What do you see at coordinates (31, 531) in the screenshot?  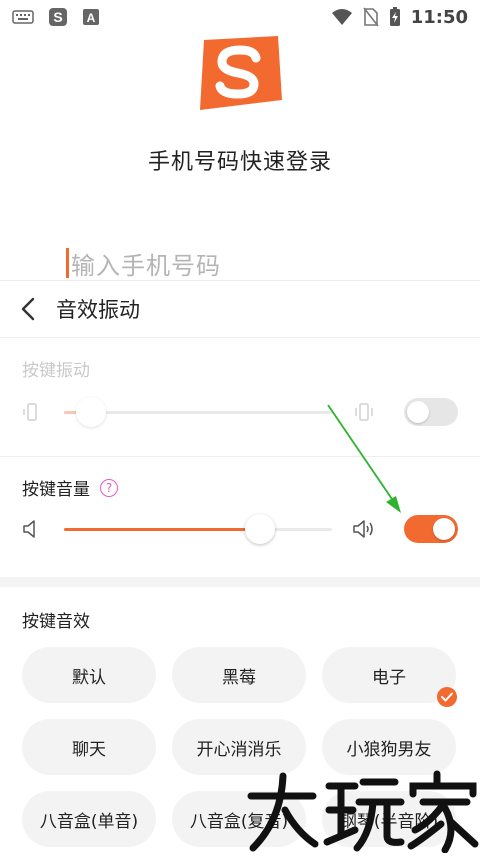 I see `volume-low-icon` at bounding box center [31, 531].